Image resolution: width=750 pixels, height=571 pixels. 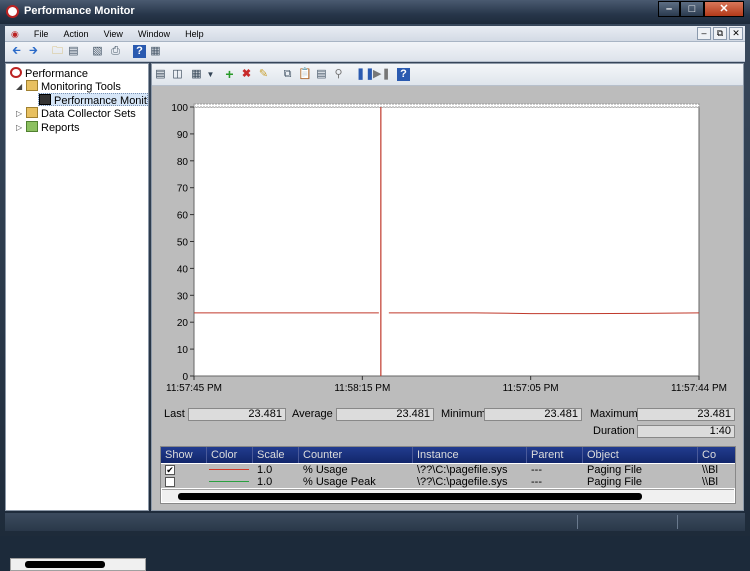 I want to click on column-header-computer: Co, so click(x=709, y=455).